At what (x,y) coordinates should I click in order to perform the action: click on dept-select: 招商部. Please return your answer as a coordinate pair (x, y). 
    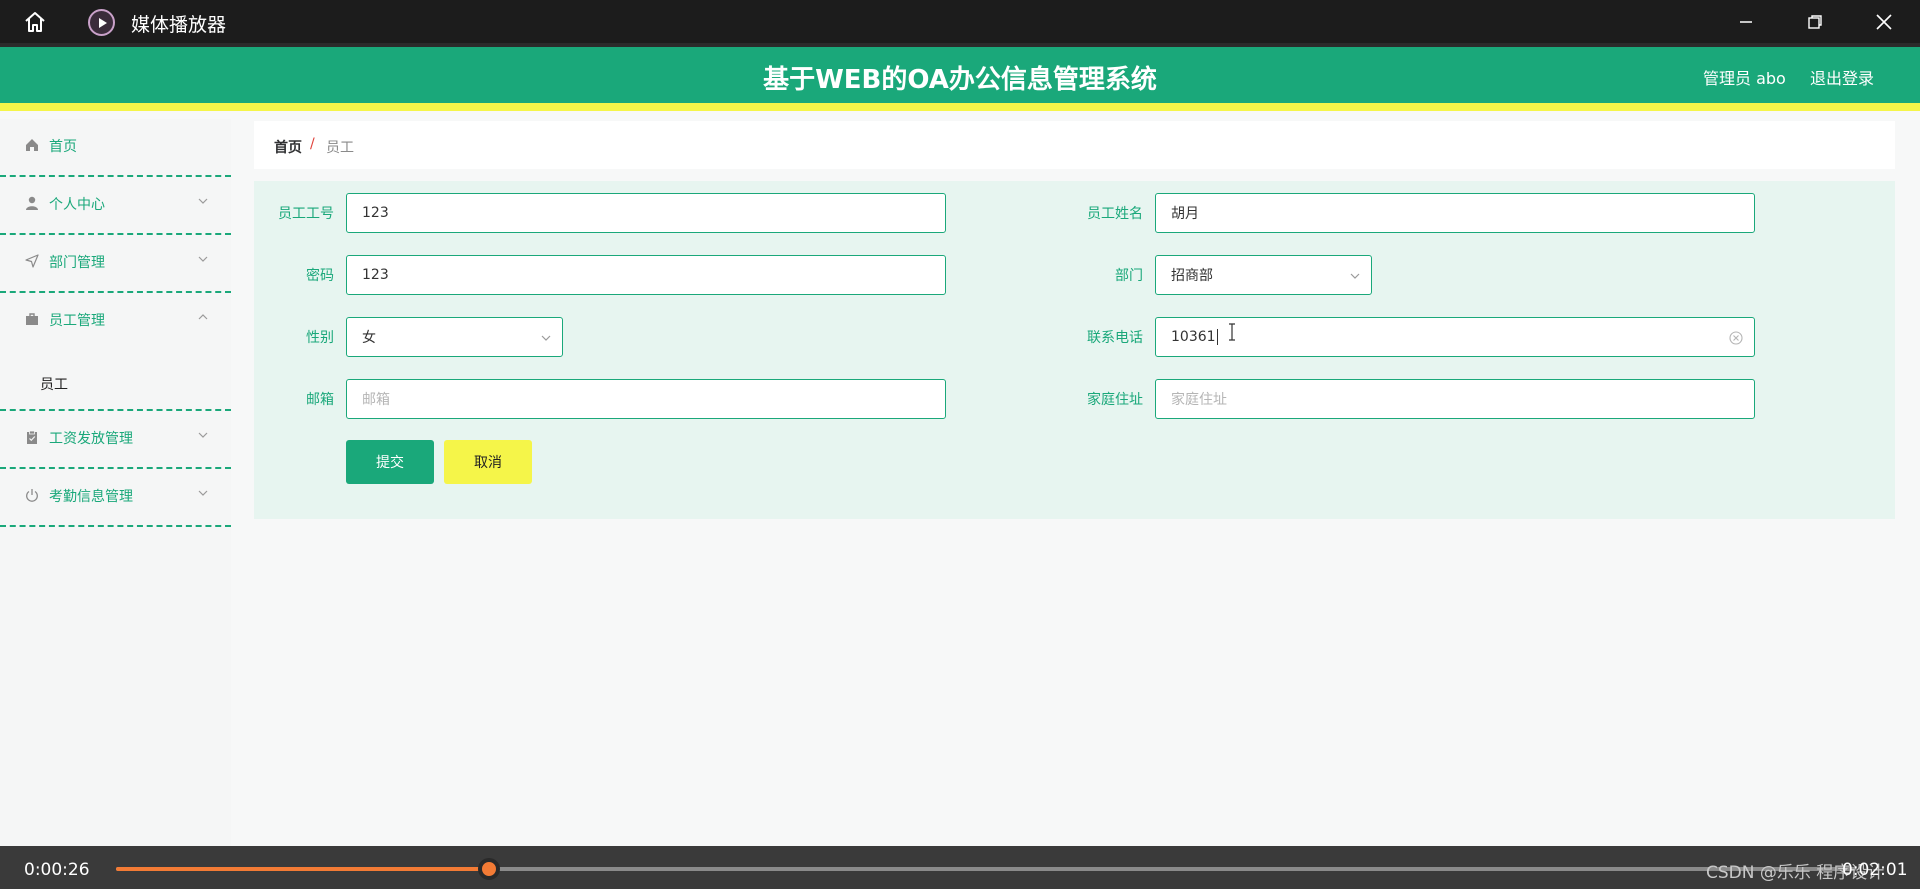
    Looking at the image, I should click on (1263, 275).